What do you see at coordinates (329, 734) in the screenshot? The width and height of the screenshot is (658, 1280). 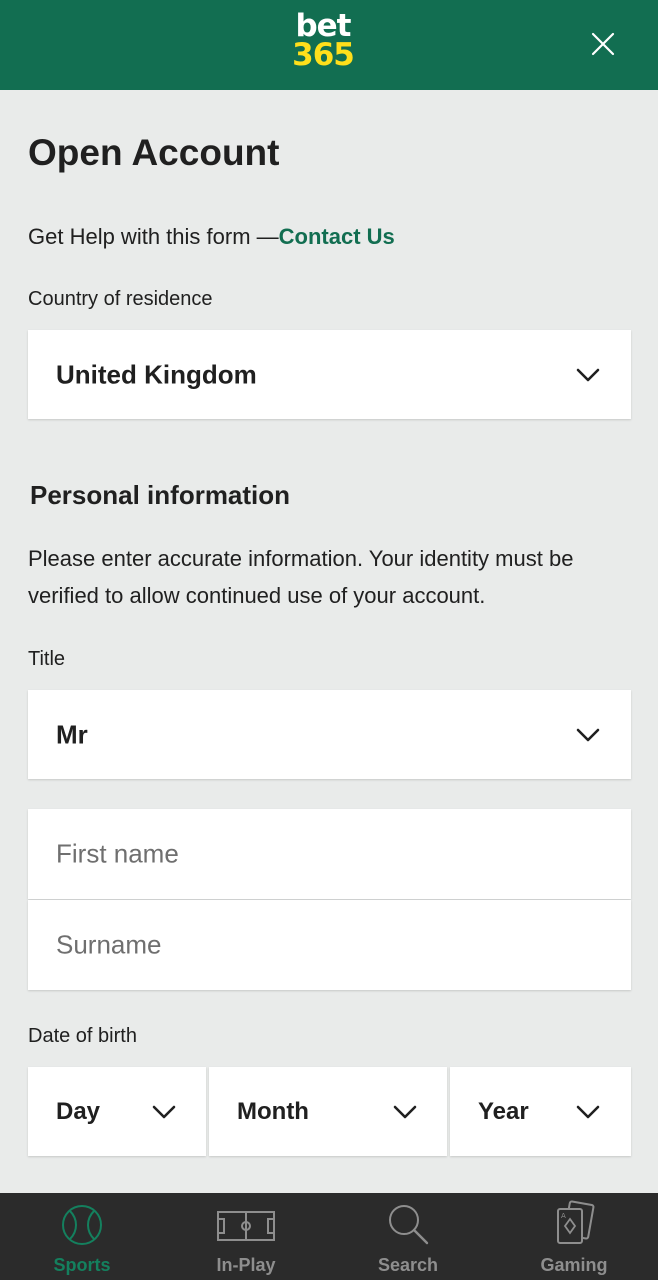 I see `title-select: Mr` at bounding box center [329, 734].